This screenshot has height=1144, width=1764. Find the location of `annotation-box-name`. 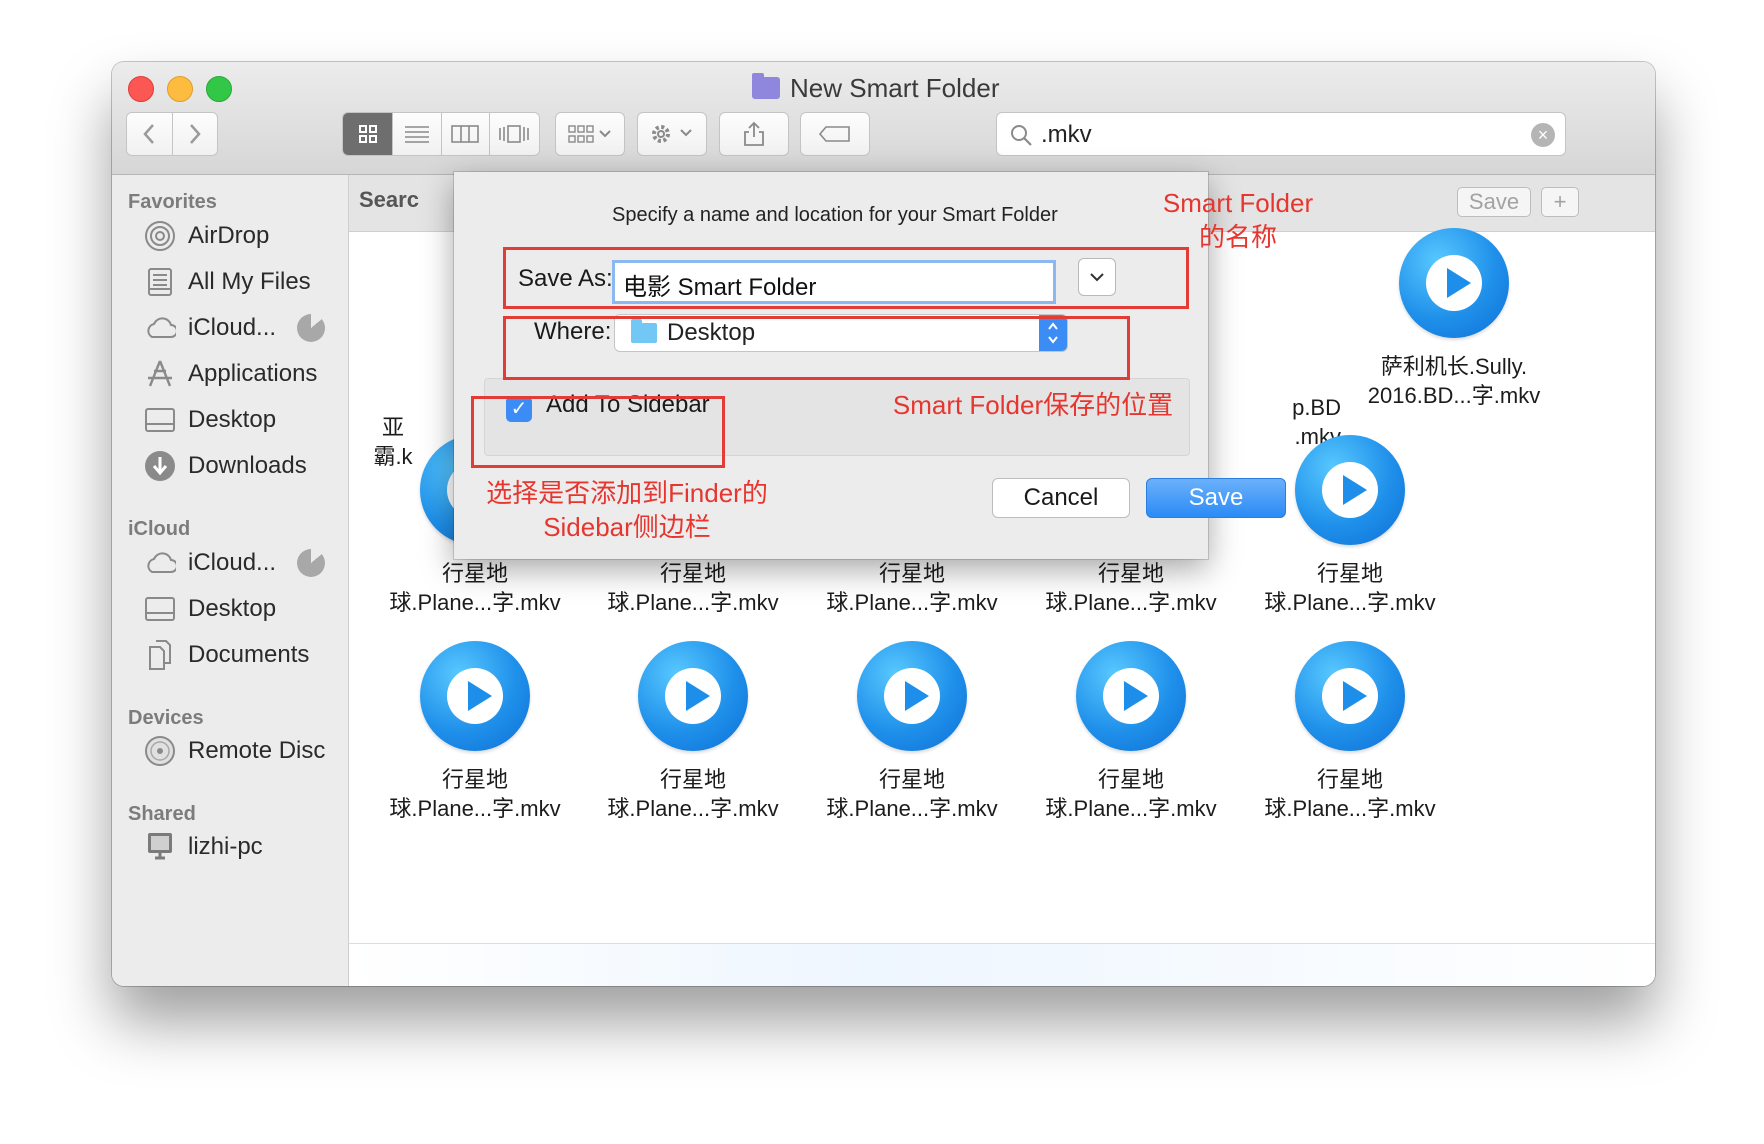

annotation-box-name is located at coordinates (846, 278).